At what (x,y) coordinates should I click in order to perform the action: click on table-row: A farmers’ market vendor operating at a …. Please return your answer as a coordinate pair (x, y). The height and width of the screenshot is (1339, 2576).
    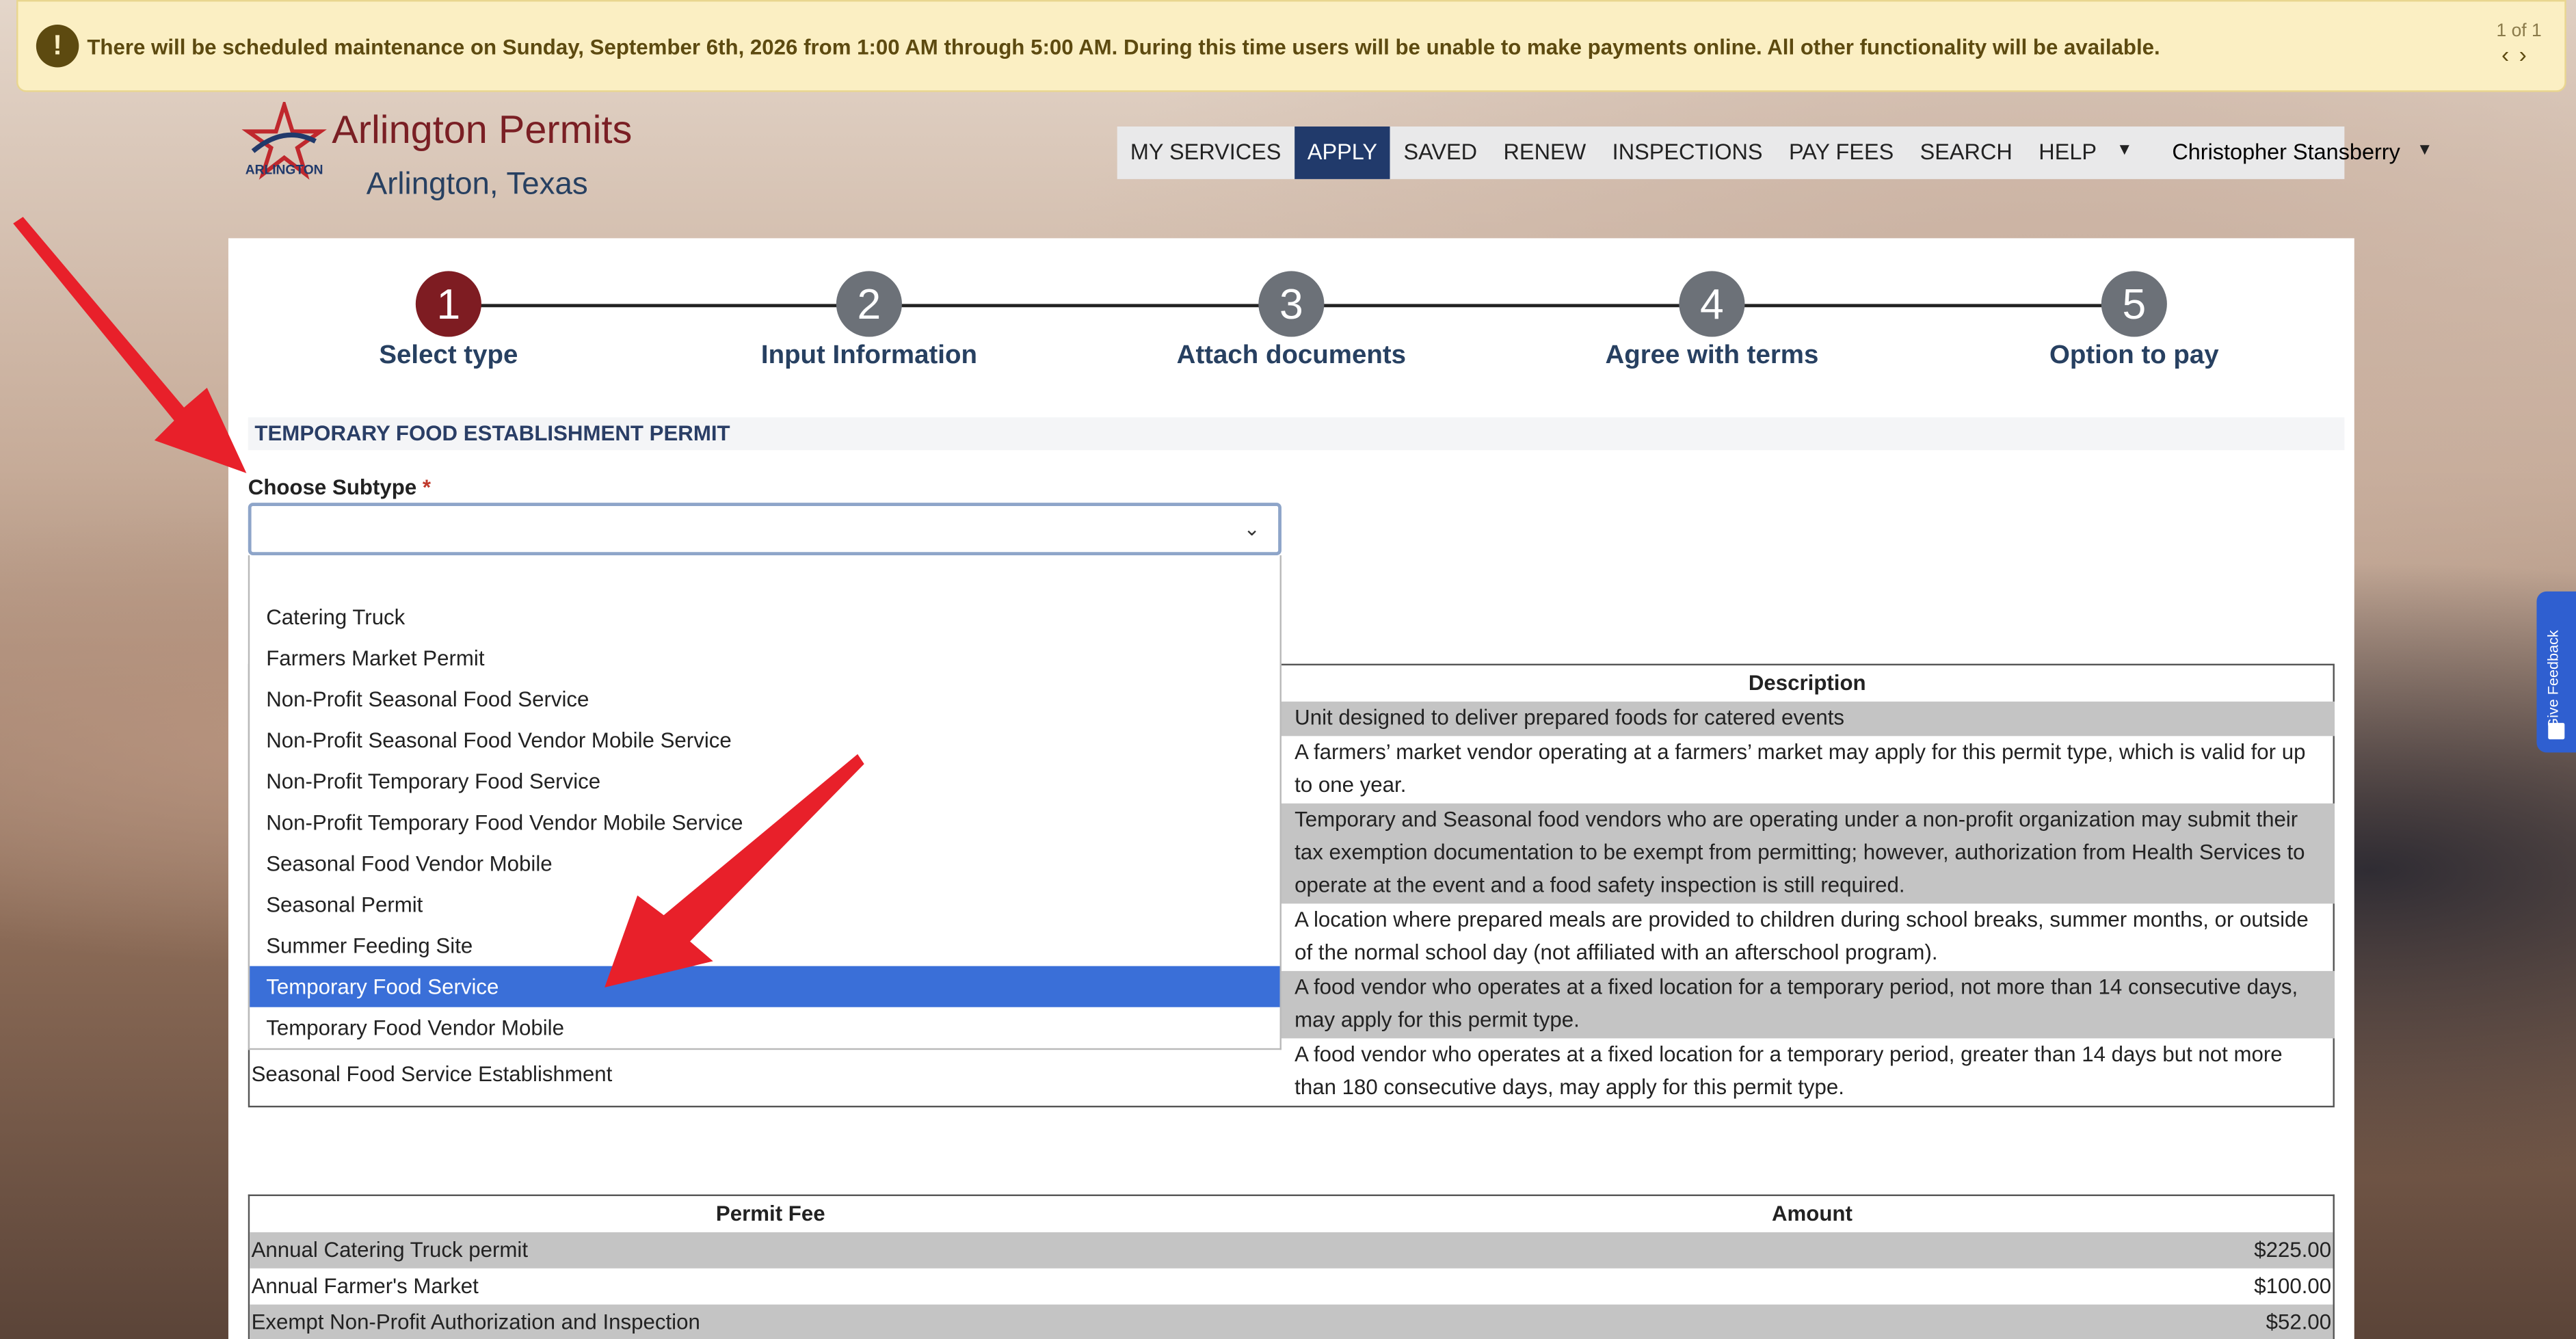
    Looking at the image, I should click on (1800, 768).